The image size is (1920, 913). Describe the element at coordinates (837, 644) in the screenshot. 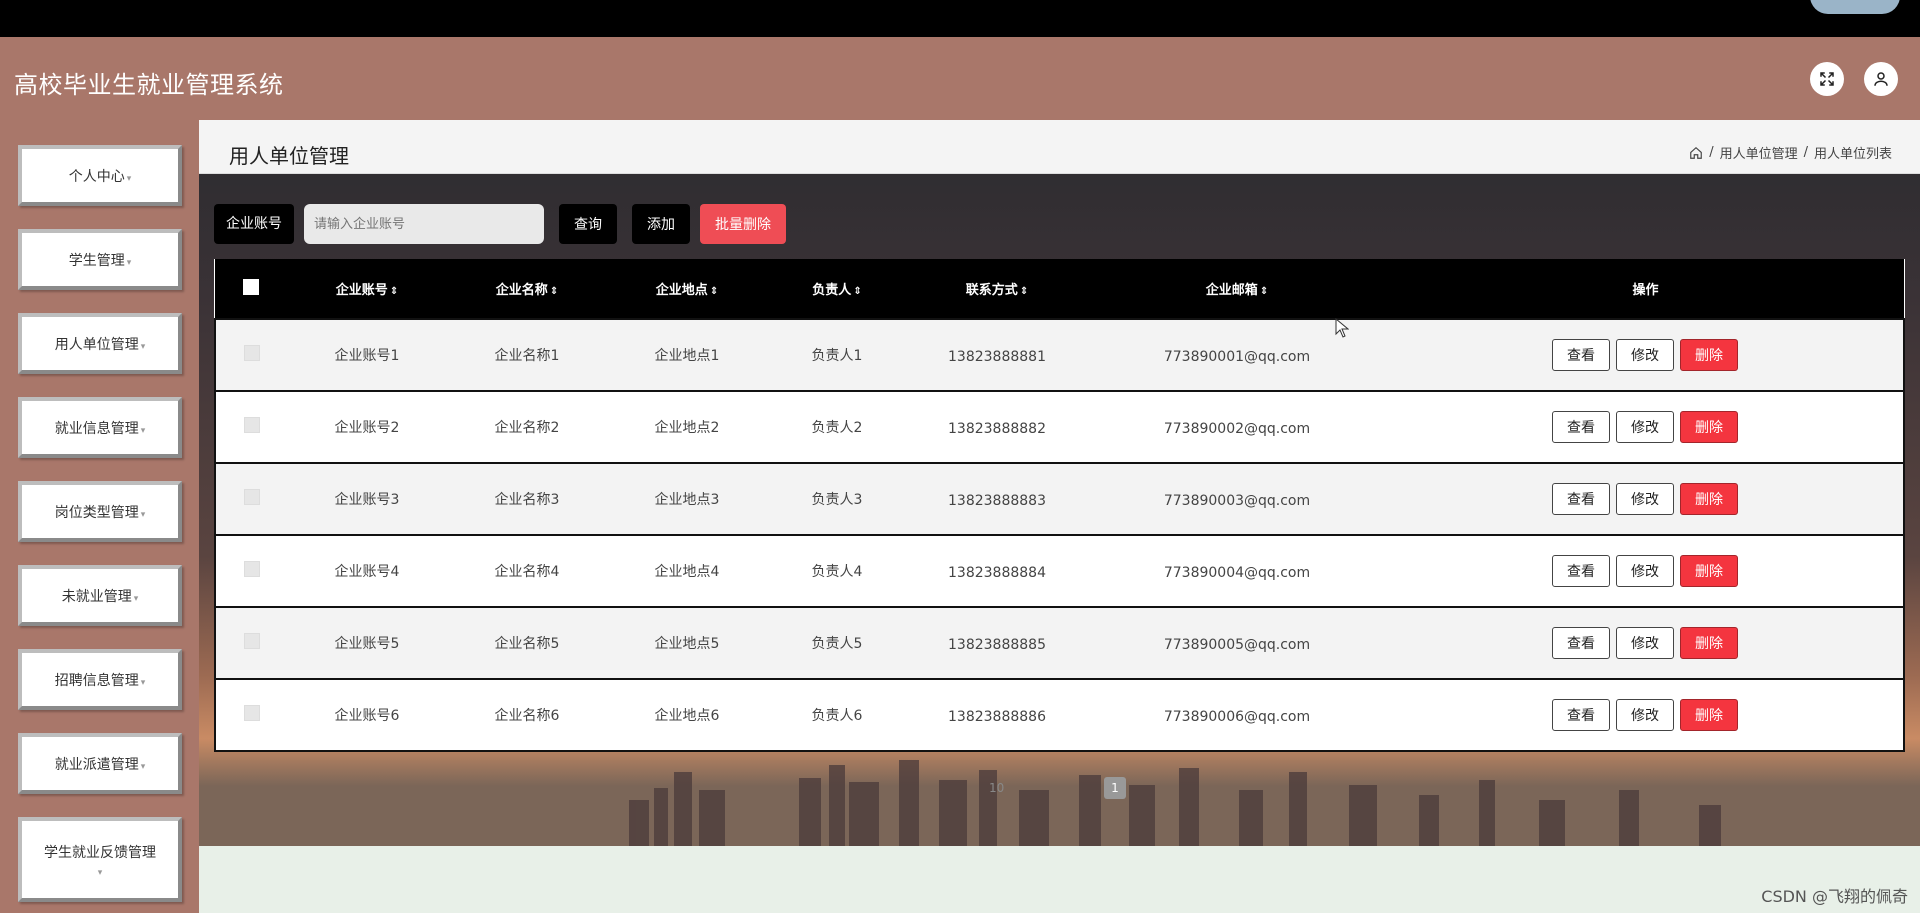

I see `cell-manager: 负责人5` at that location.